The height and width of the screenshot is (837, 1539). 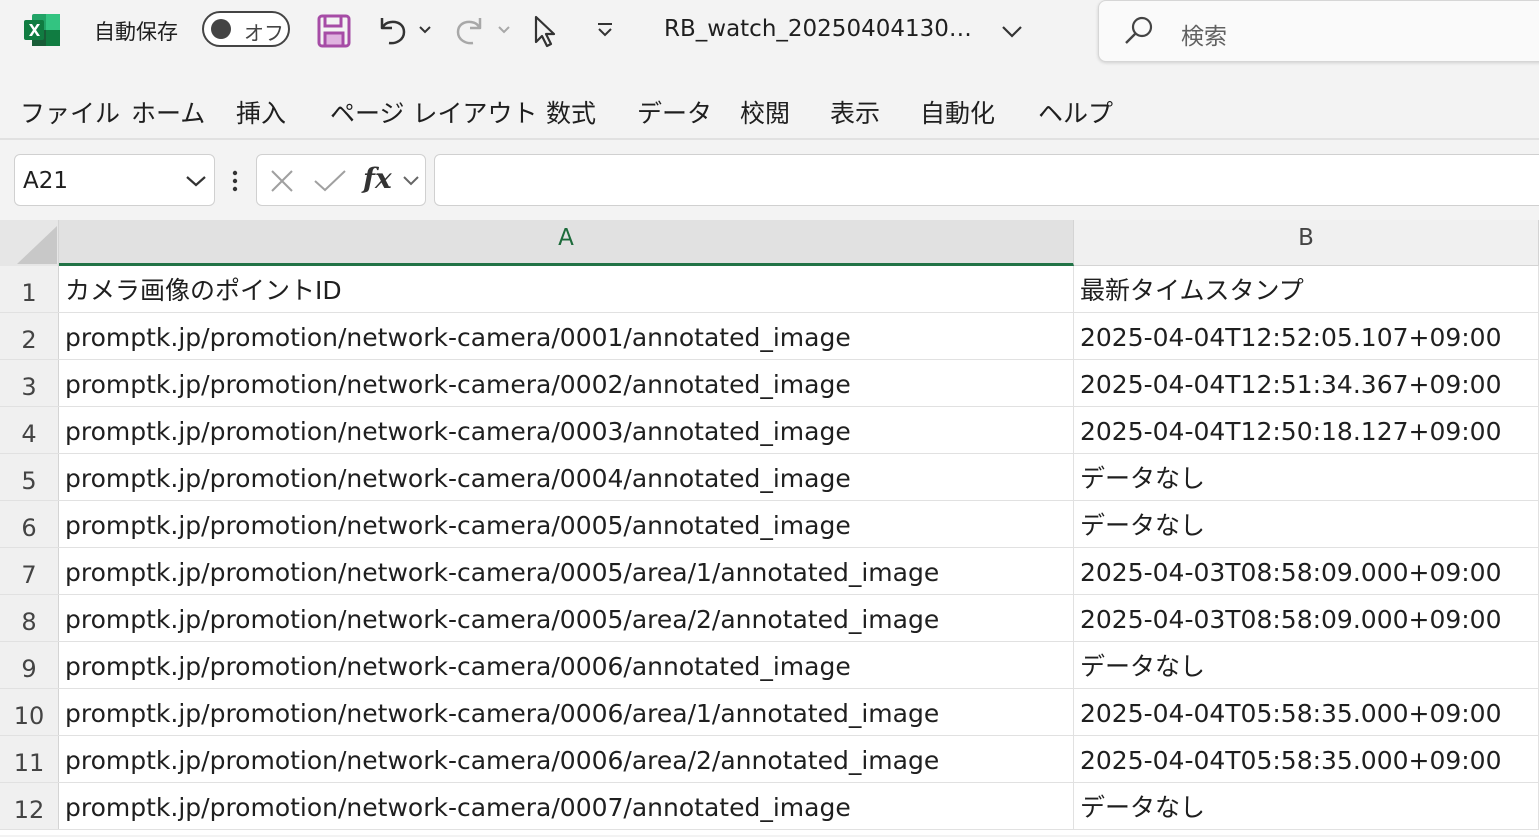 I want to click on table-row: 1 カメラ画像のポイントID 最新タイムスタンプ, so click(x=769, y=289).